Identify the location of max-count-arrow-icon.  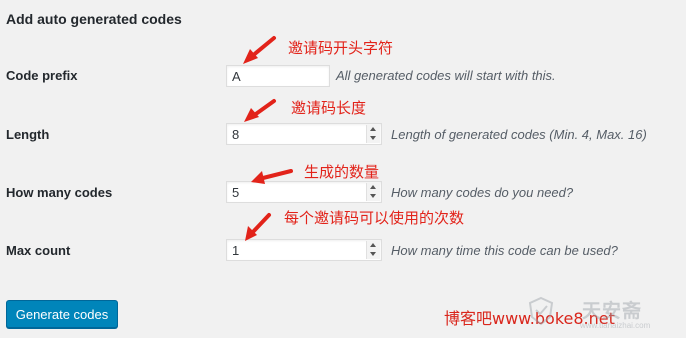
(258, 227).